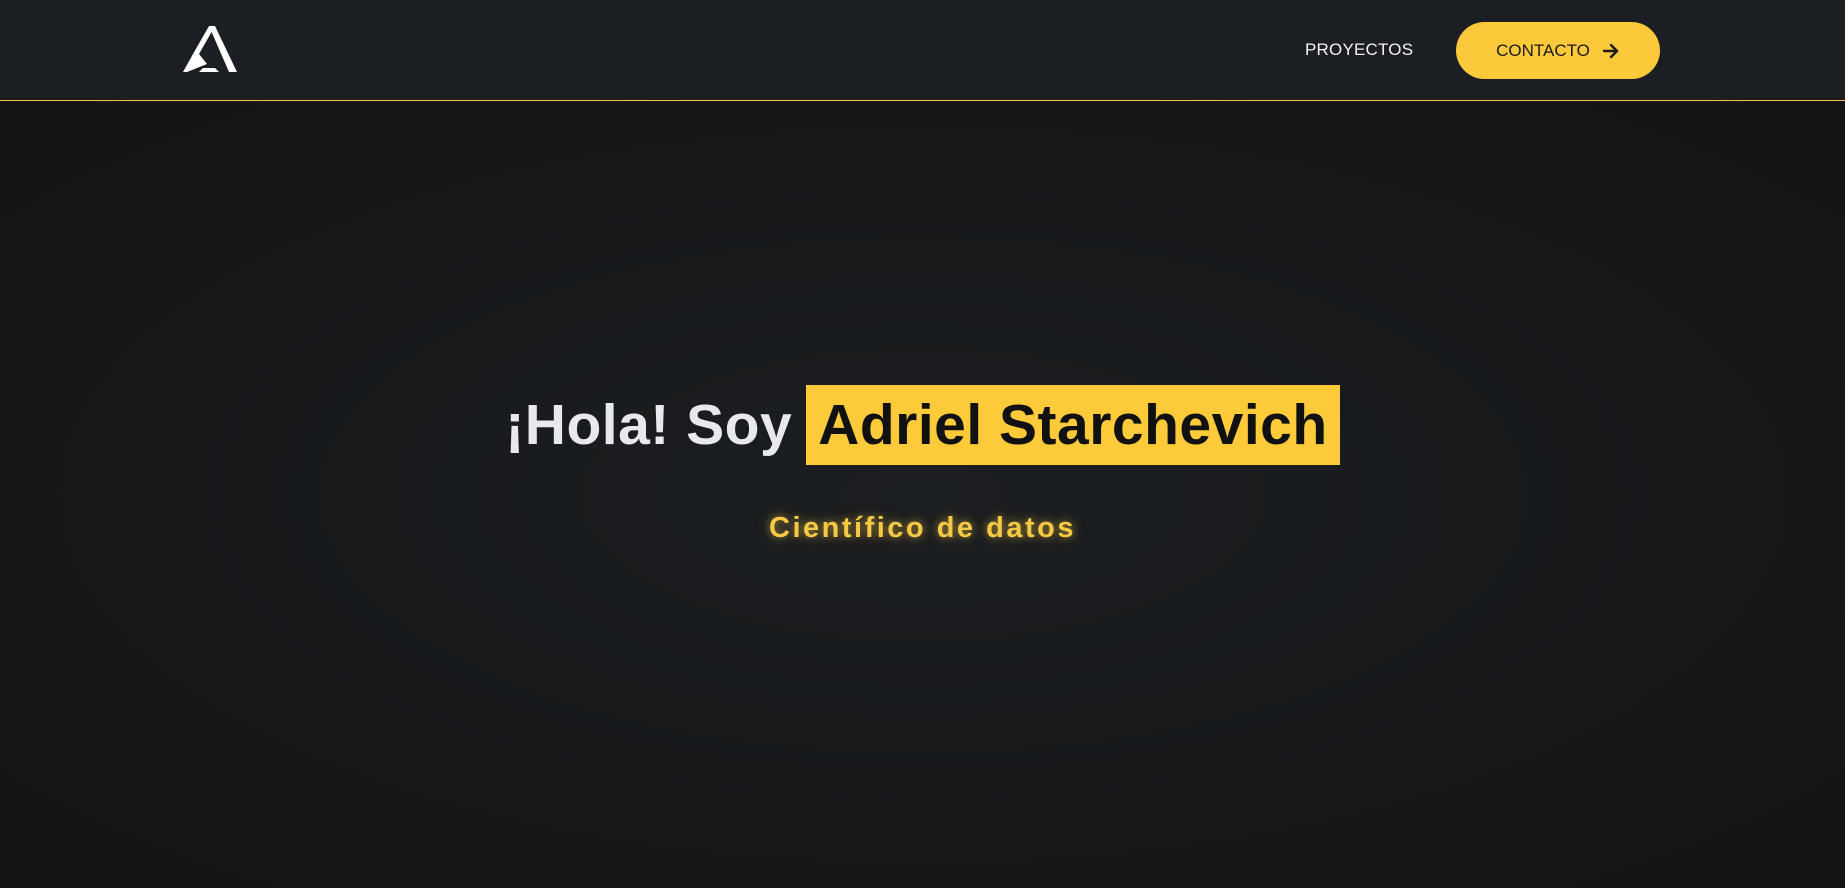 This screenshot has height=888, width=1845. I want to click on hero-greeting: ¡Hola! Soy, so click(649, 425).